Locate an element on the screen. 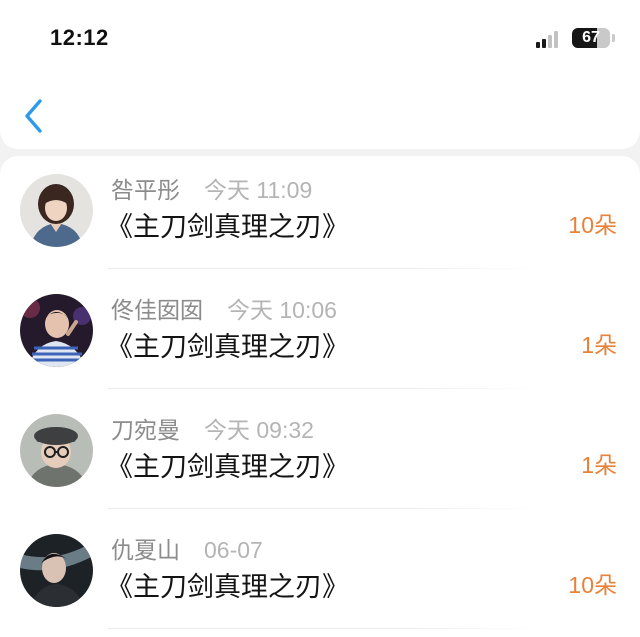  send-time: 今天 09:32 is located at coordinates (259, 430).